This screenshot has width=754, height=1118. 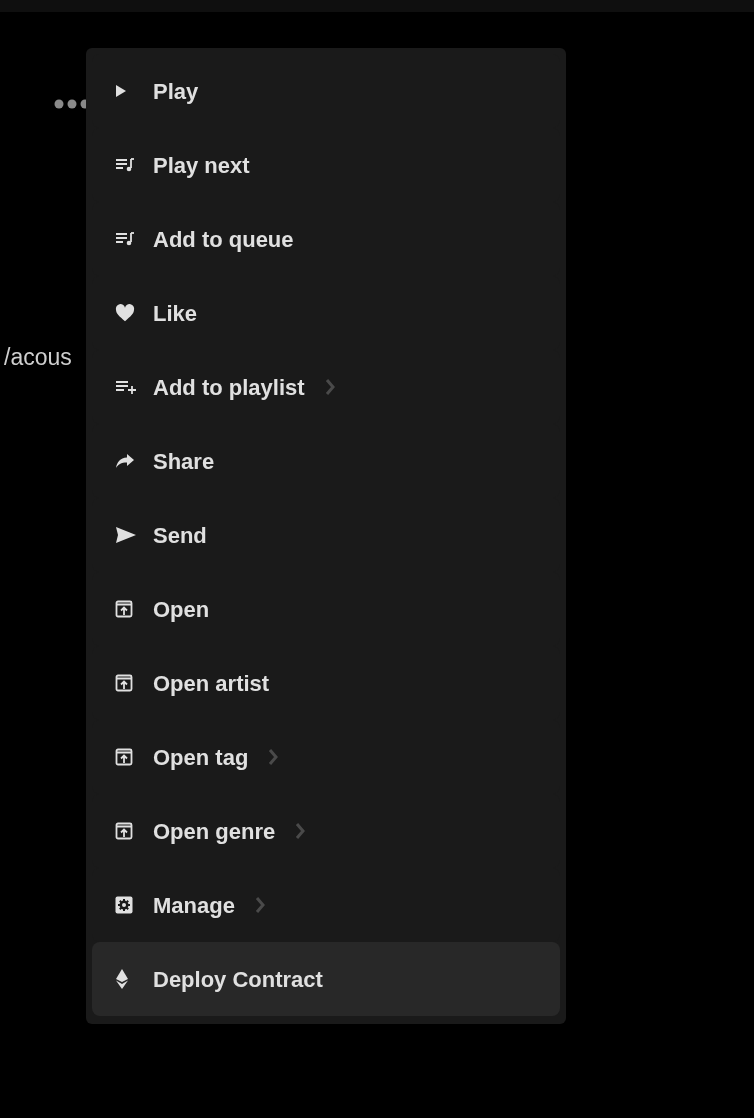 What do you see at coordinates (223, 239) in the screenshot?
I see `menu-item-label: Add to queue` at bounding box center [223, 239].